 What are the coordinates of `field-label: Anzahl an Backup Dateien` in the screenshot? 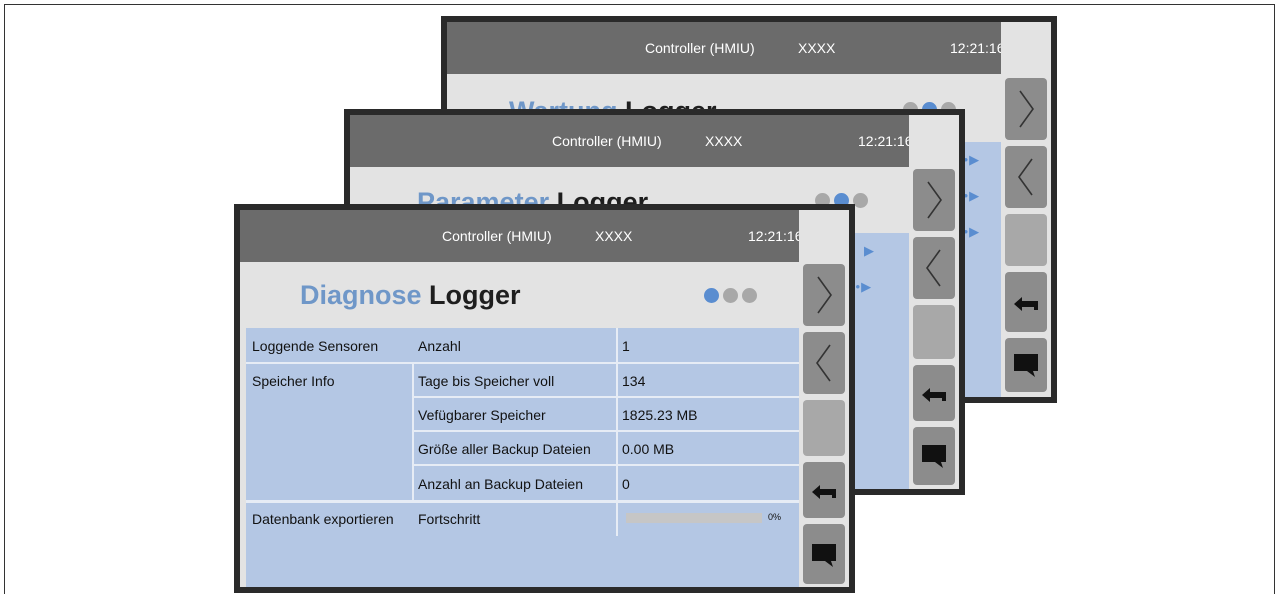 It's located at (500, 484).